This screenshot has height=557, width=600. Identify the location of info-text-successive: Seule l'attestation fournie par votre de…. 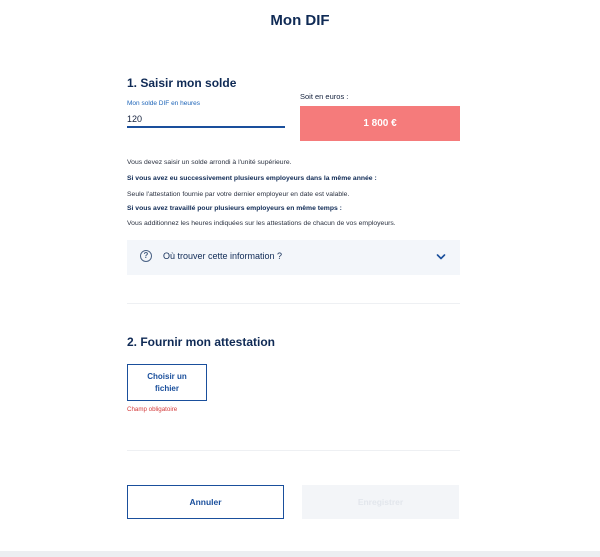
(238, 194).